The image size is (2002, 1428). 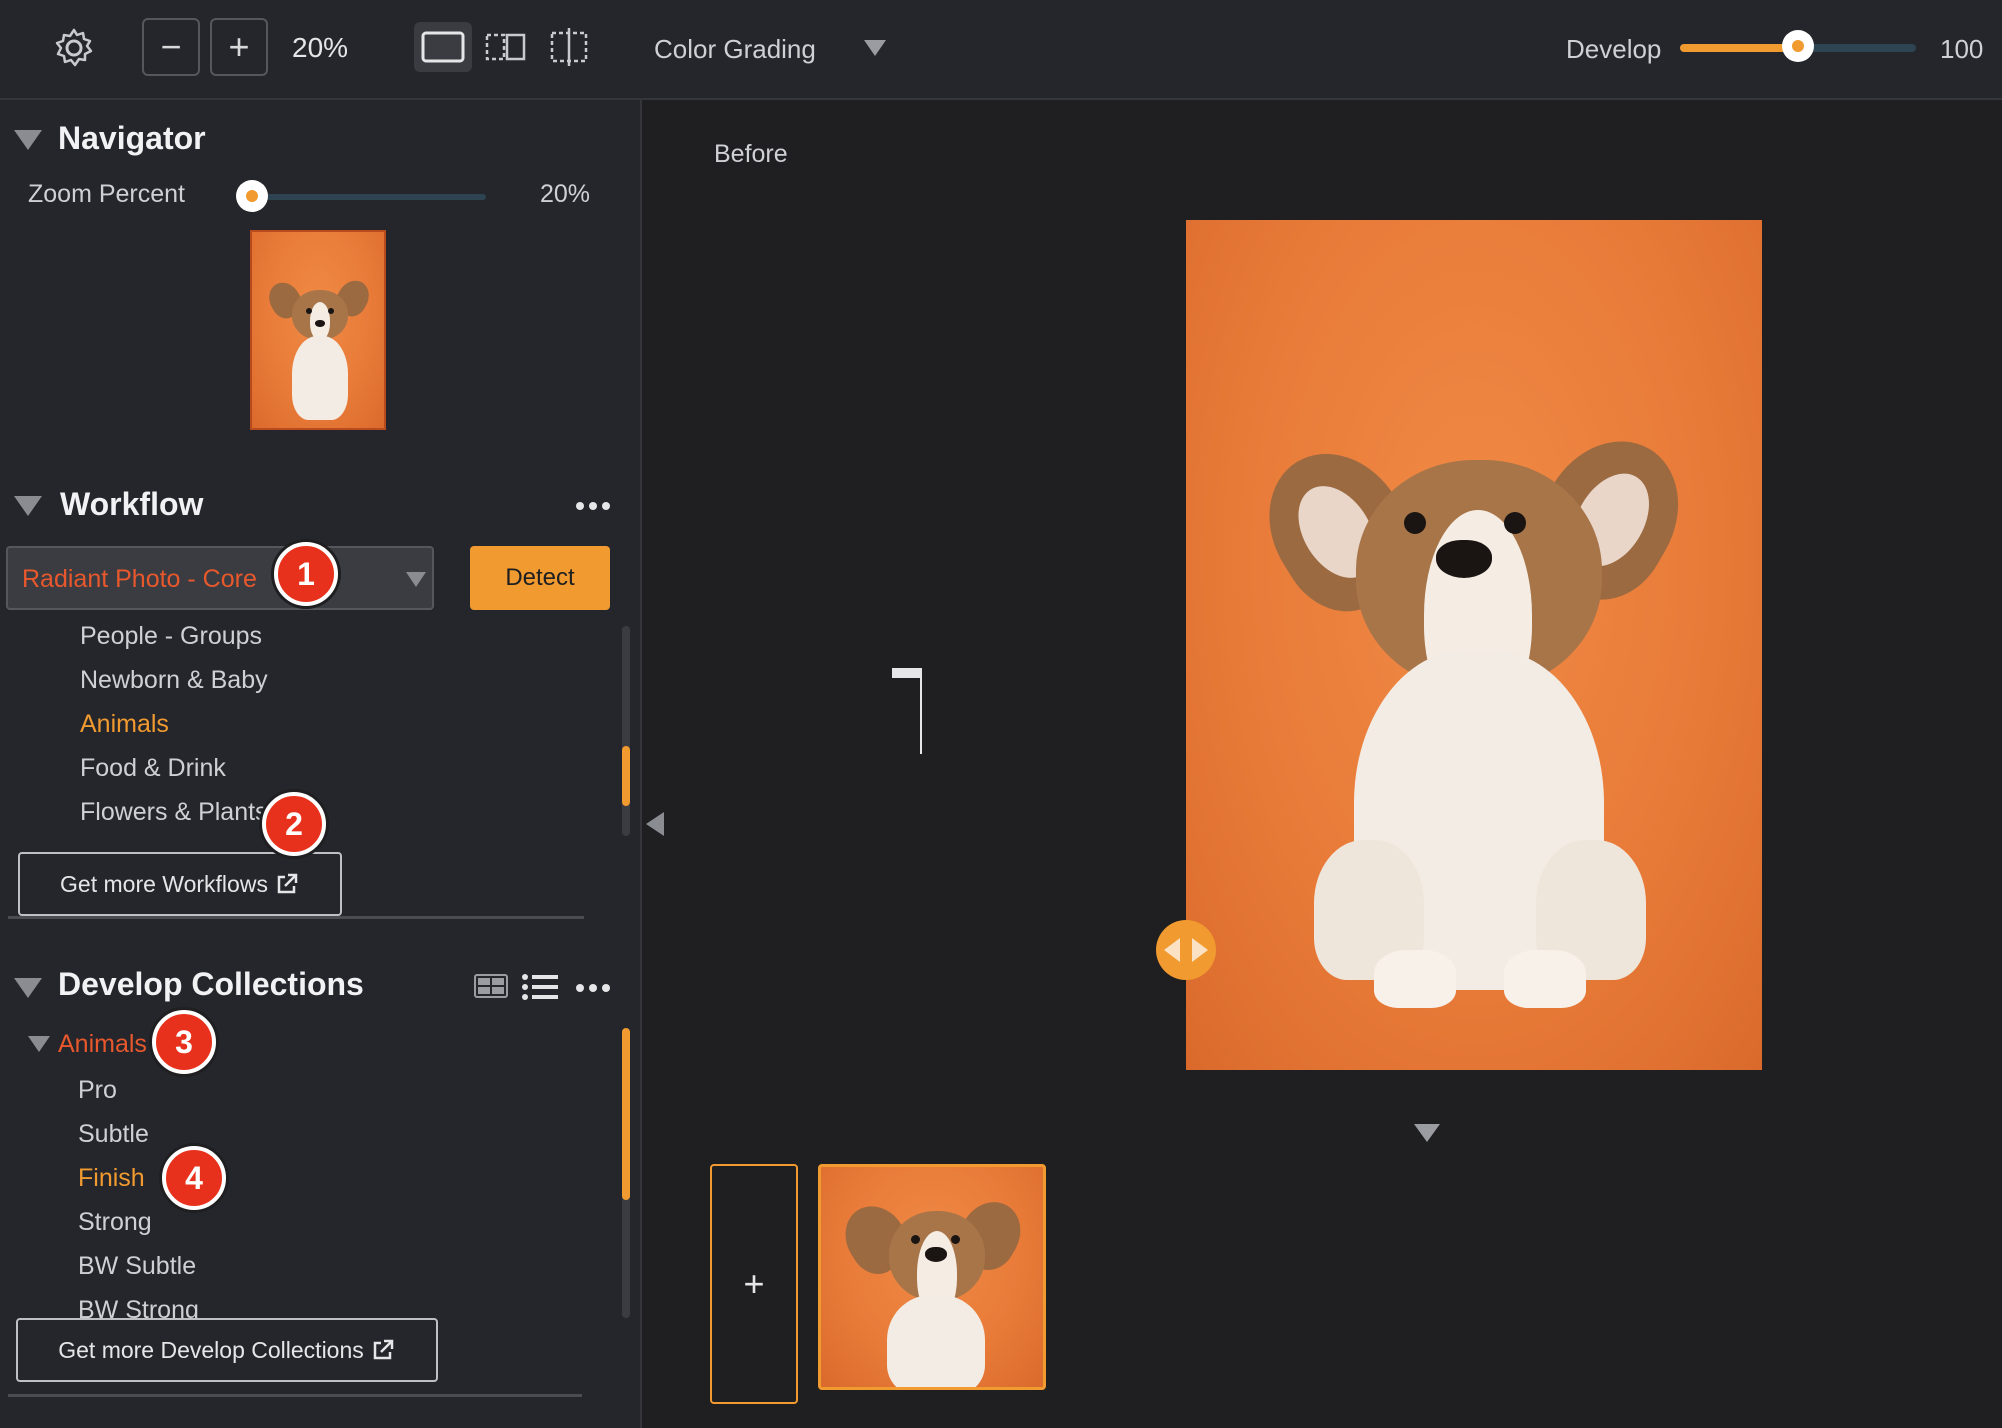 What do you see at coordinates (39, 1044) in the screenshot?
I see `collection-group-toggle` at bounding box center [39, 1044].